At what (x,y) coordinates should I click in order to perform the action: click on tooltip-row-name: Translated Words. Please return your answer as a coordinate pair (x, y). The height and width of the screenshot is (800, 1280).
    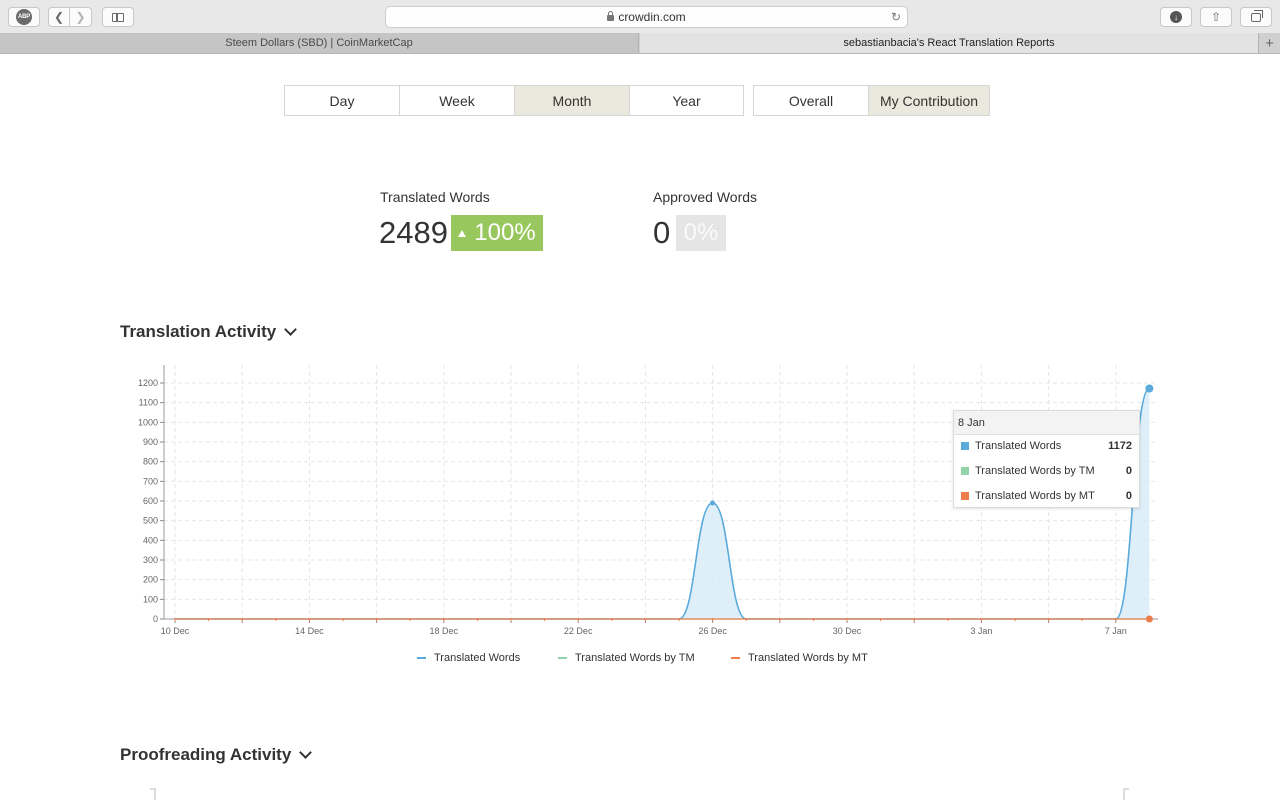
    Looking at the image, I should click on (1018, 446).